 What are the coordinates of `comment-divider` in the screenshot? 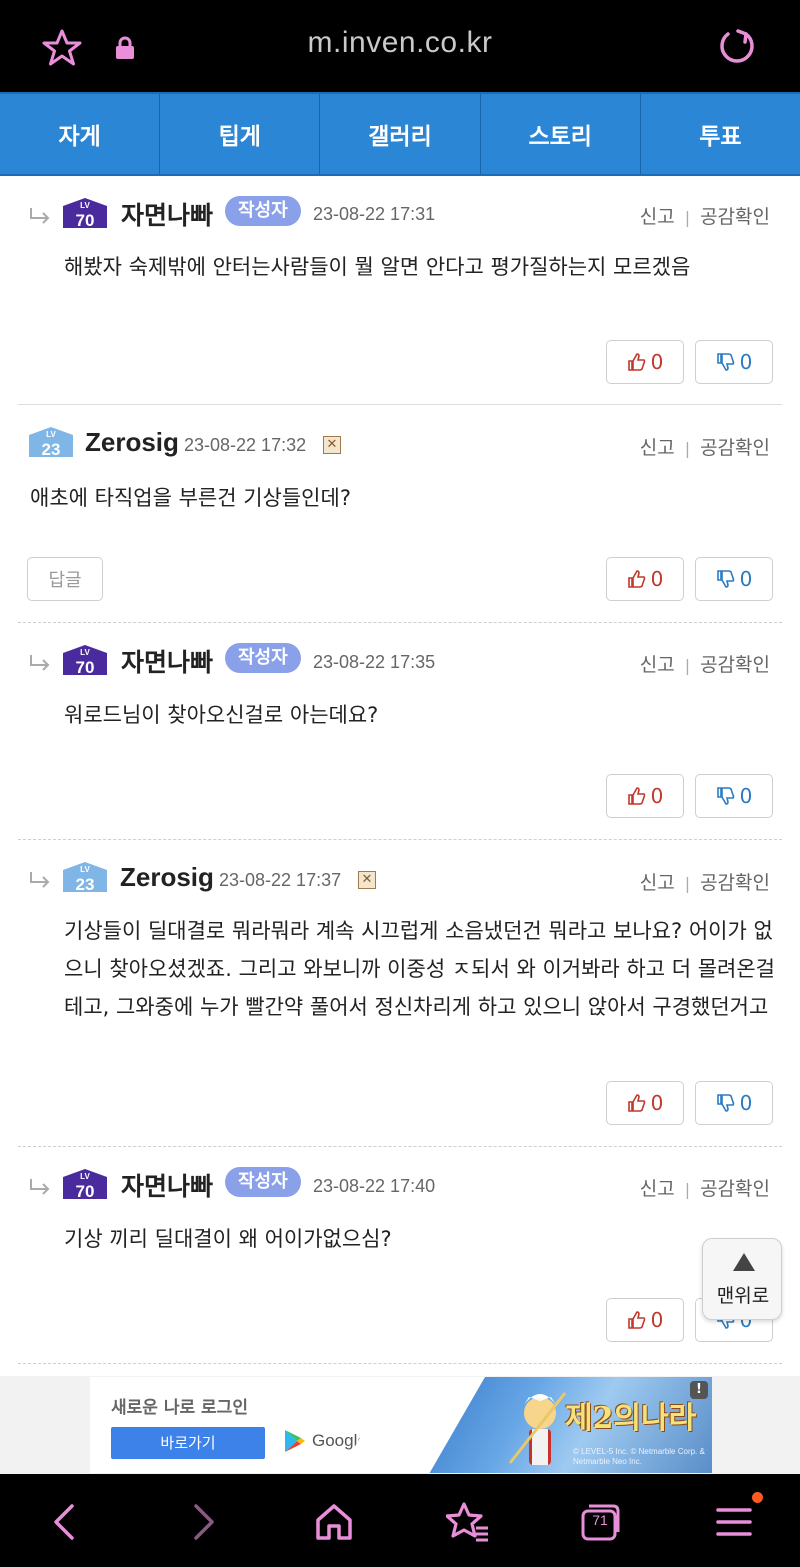 It's located at (400, 1363).